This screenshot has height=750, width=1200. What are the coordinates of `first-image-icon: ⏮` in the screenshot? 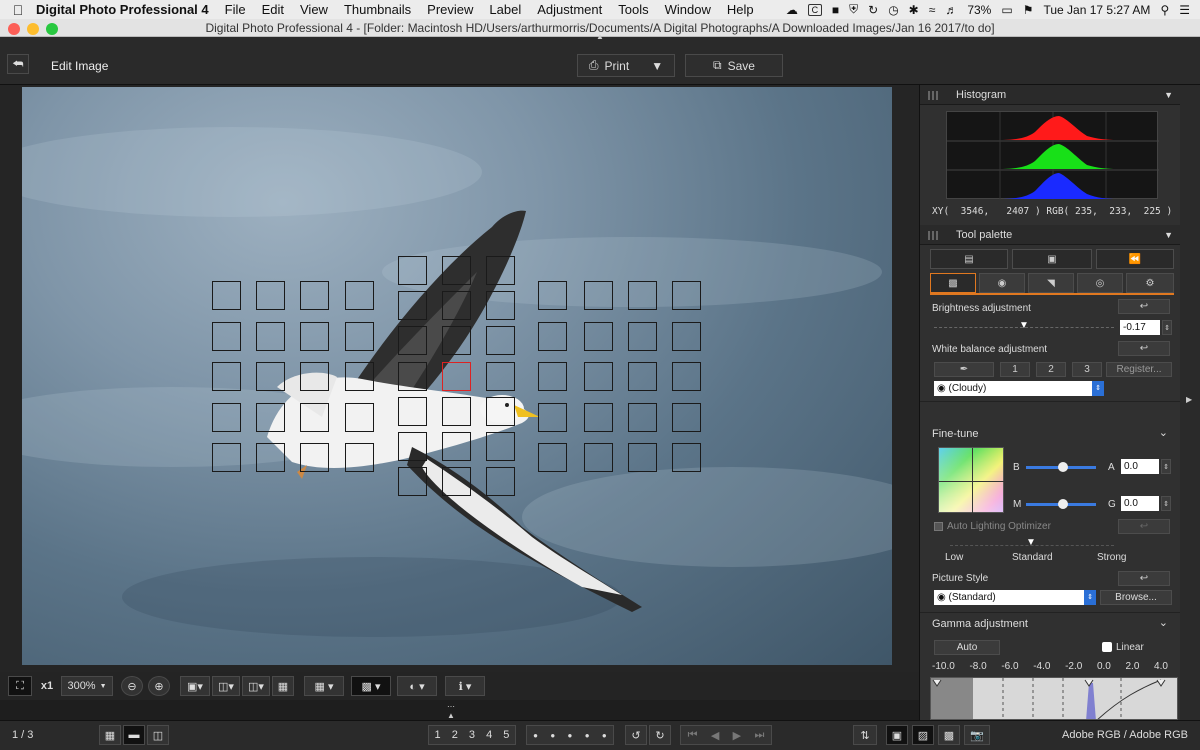 It's located at (693, 735).